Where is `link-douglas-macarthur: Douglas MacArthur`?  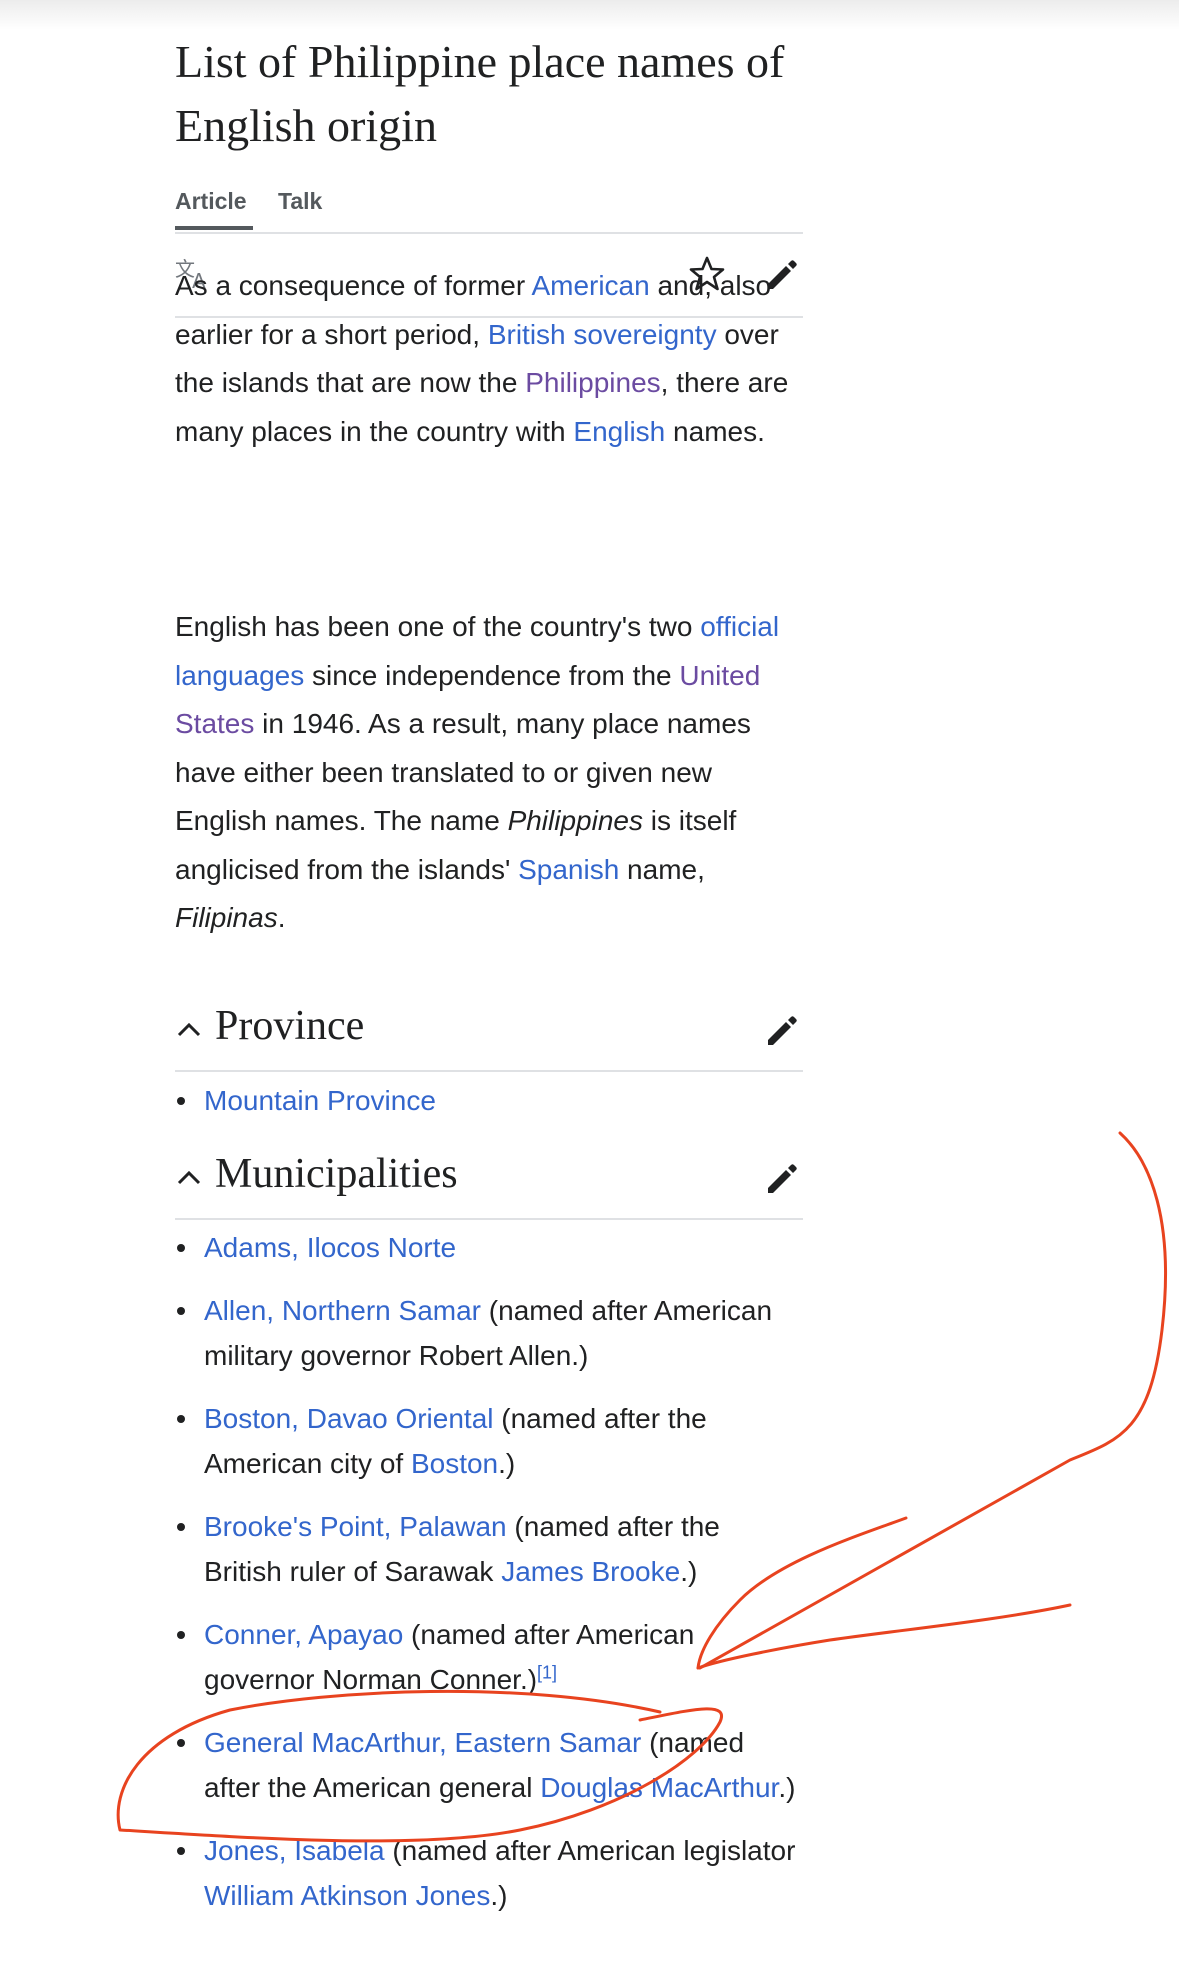
link-douglas-macarthur: Douglas MacArthur is located at coordinates (659, 1787).